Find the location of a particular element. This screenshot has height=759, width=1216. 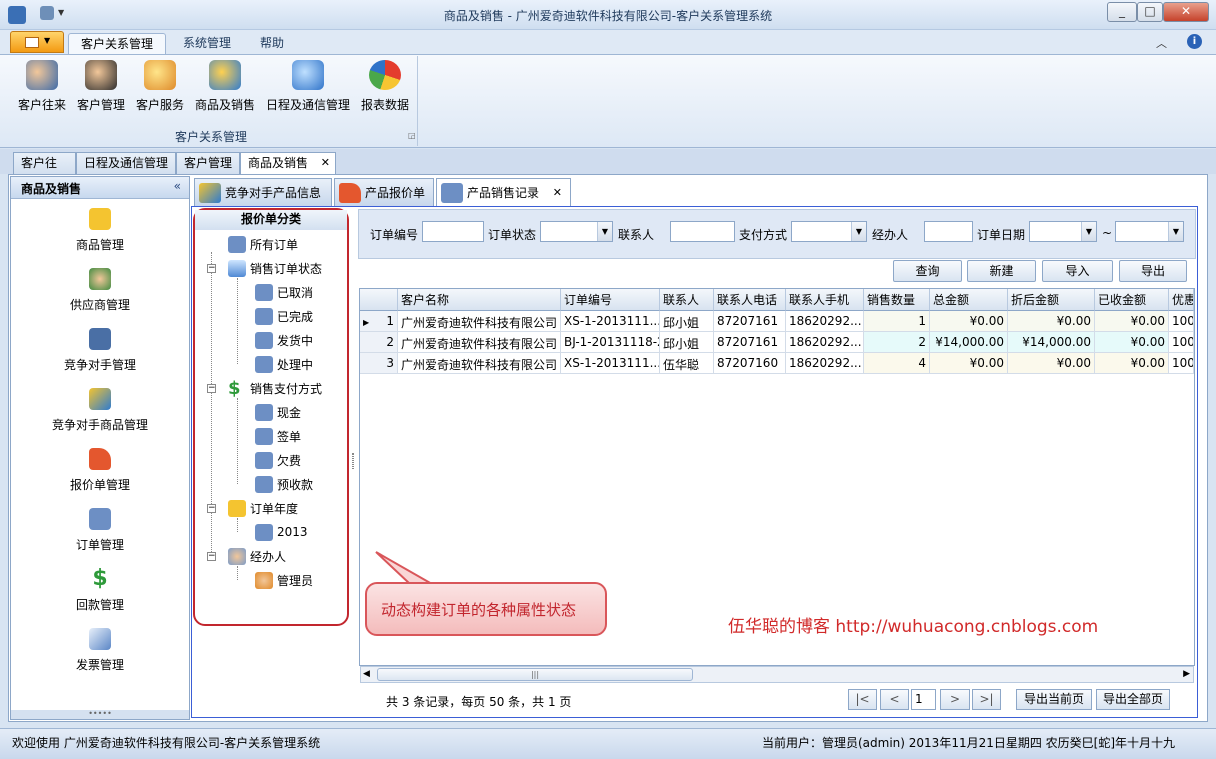

new-button: 新建 is located at coordinates (1001, 271).